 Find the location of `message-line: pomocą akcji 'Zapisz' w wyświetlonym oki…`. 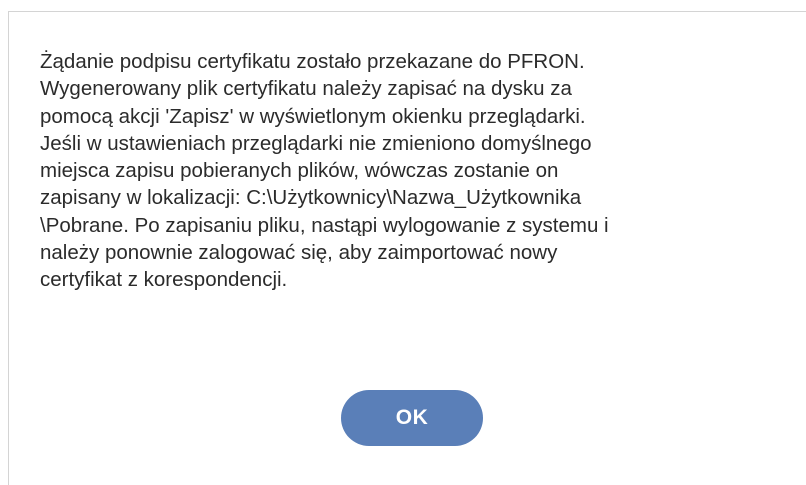

message-line: pomocą akcji 'Zapisz' w wyświetlonym oki… is located at coordinates (313, 116).